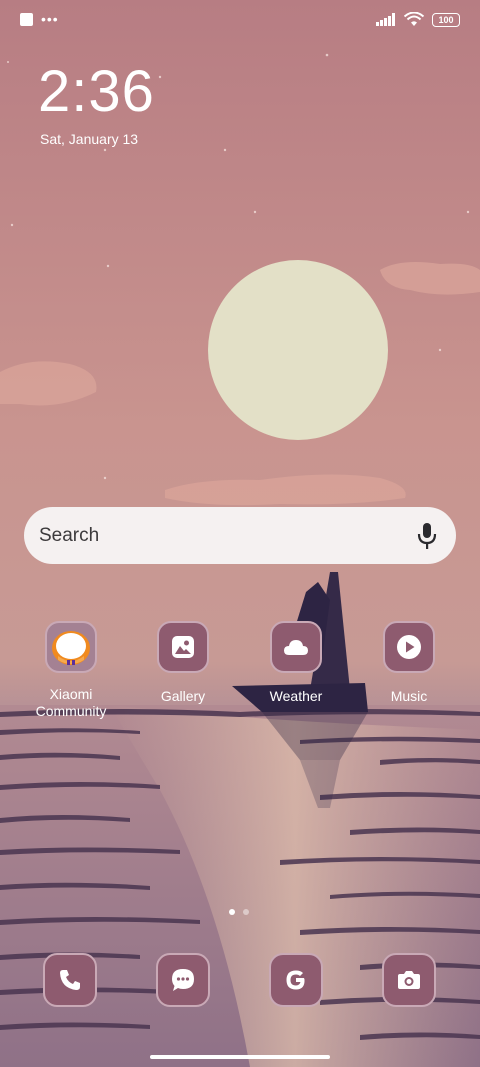  I want to click on search-placeholder: Search, so click(69, 535).